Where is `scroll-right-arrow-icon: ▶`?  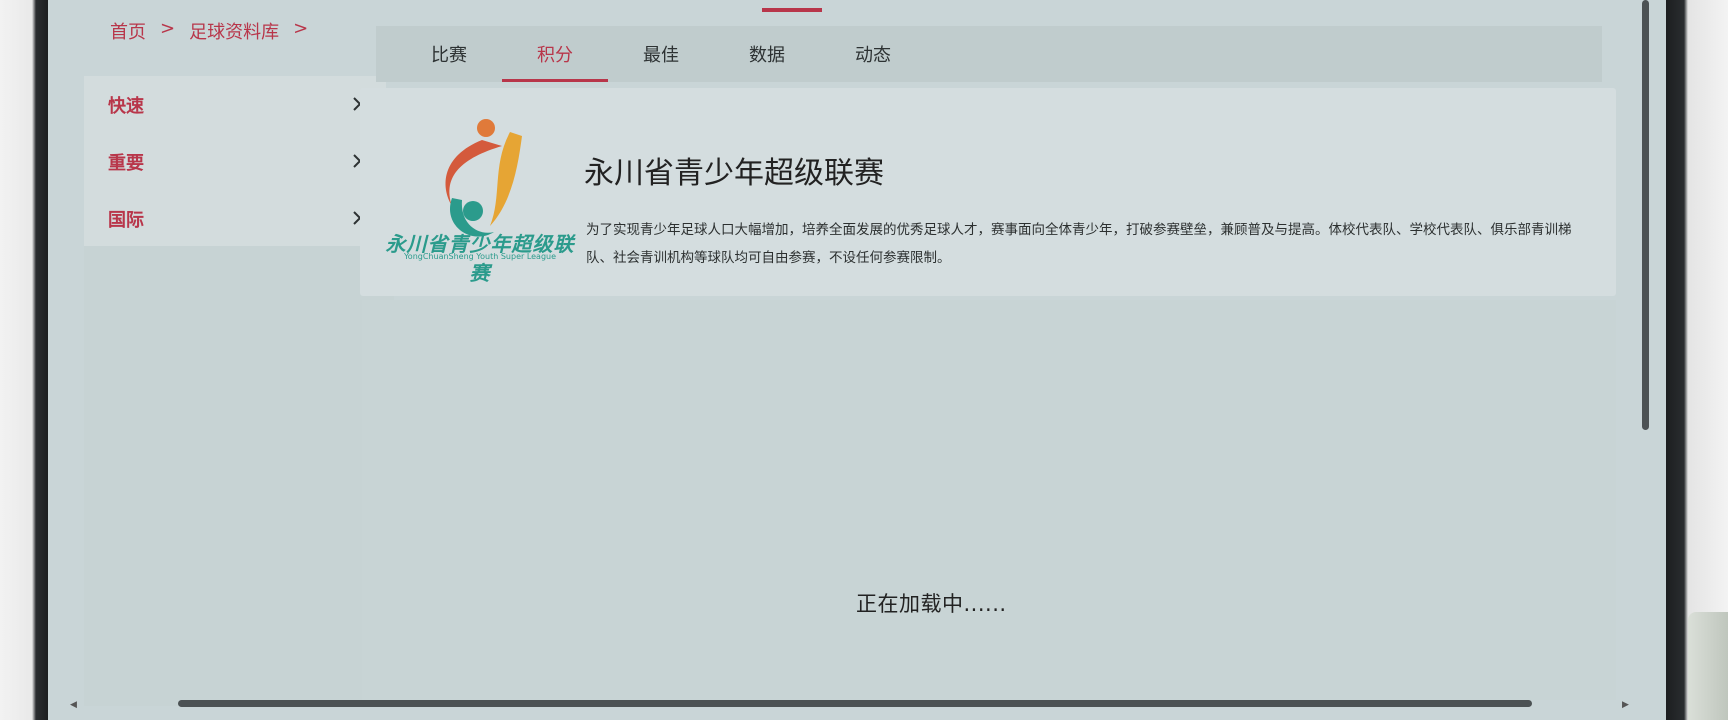 scroll-right-arrow-icon: ▶ is located at coordinates (1625, 705).